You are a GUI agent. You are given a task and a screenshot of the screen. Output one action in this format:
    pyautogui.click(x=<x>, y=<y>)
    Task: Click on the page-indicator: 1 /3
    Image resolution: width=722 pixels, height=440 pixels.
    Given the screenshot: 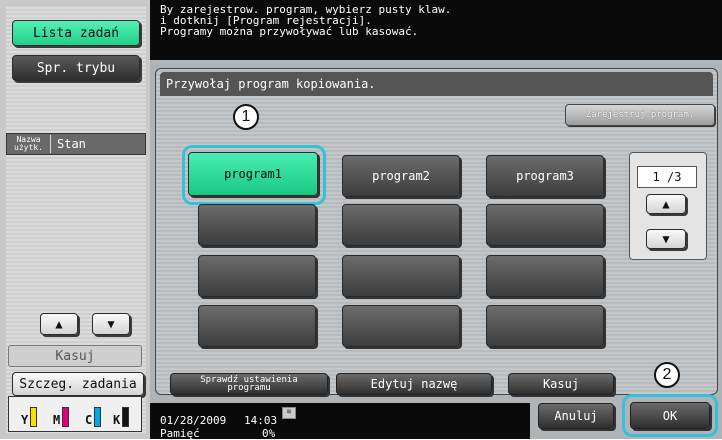 What is the action you would take?
    pyautogui.click(x=667, y=177)
    